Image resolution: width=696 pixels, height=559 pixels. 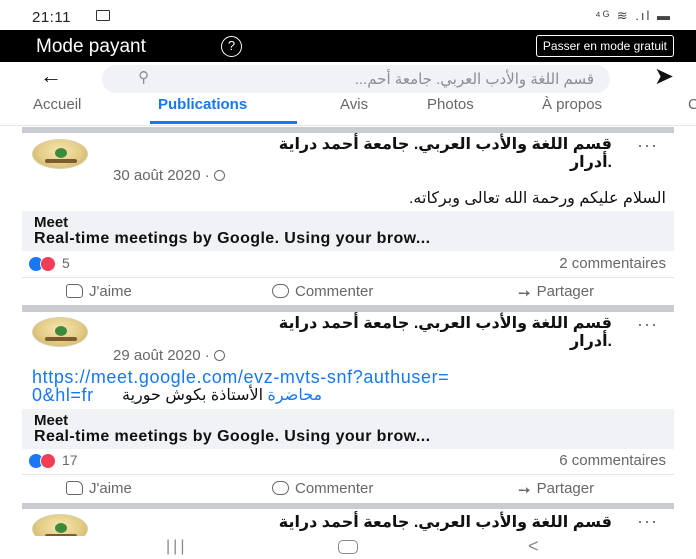 What do you see at coordinates (692, 104) in the screenshot?
I see `tab-more: C` at bounding box center [692, 104].